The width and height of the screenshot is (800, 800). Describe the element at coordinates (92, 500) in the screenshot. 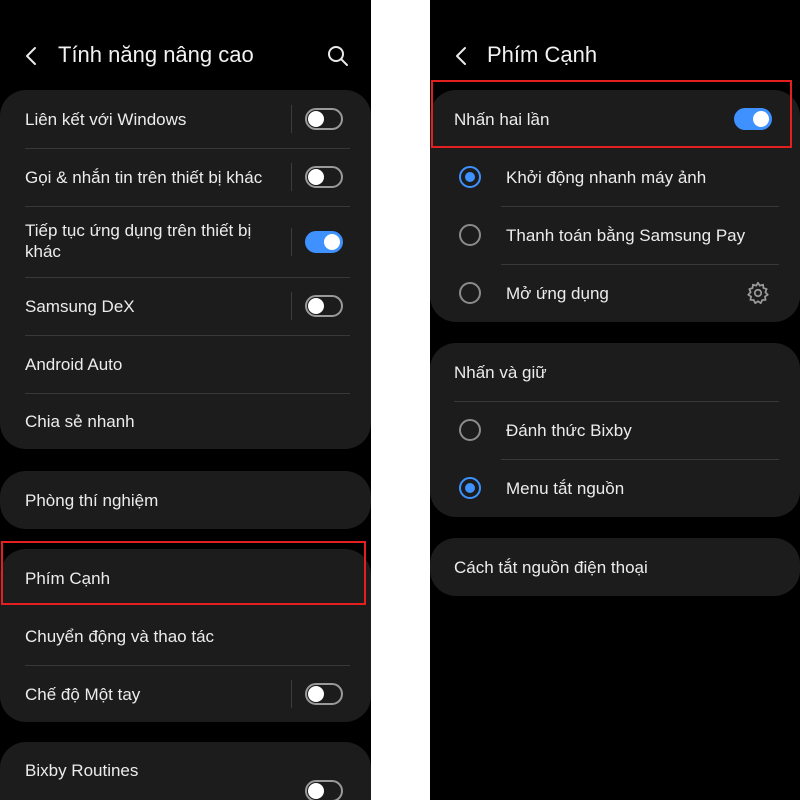

I see `labs-label: Phòng thí nghiệm` at that location.